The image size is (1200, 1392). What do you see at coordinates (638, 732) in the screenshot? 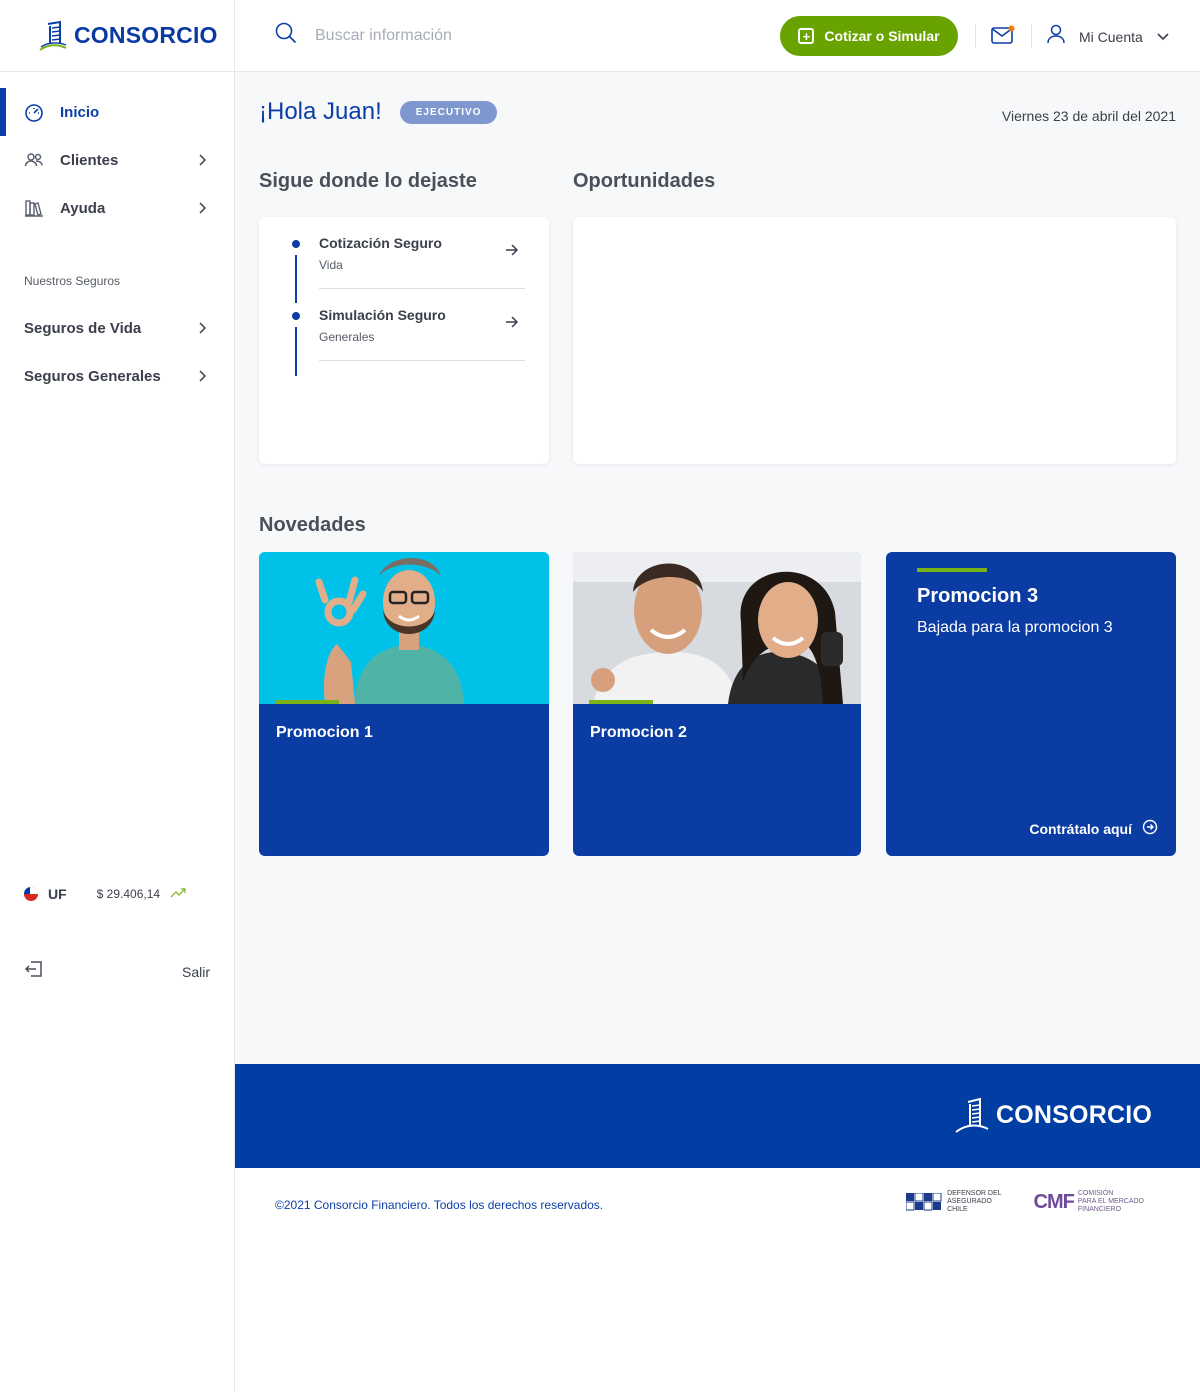
I see `promo-2-title: Promocion 2` at bounding box center [638, 732].